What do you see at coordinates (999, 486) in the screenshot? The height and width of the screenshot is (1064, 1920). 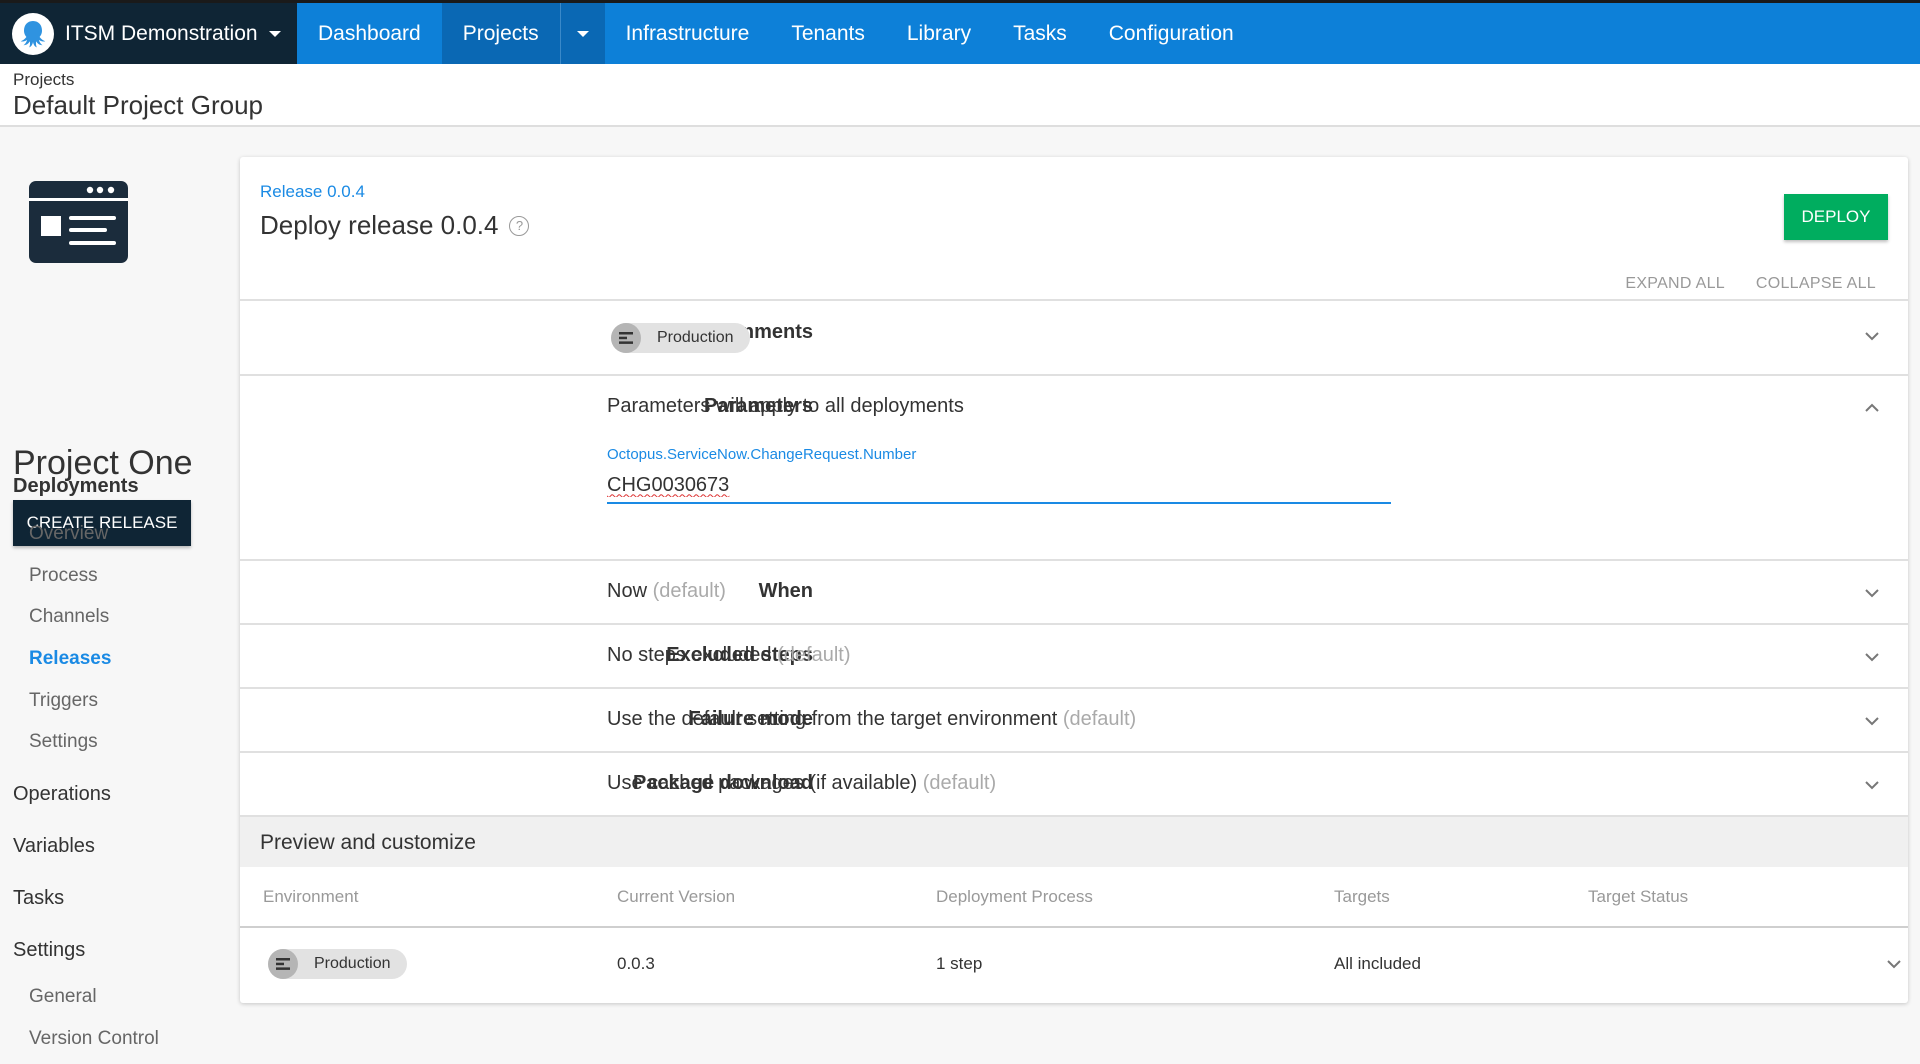 I see `change-request-number-input` at bounding box center [999, 486].